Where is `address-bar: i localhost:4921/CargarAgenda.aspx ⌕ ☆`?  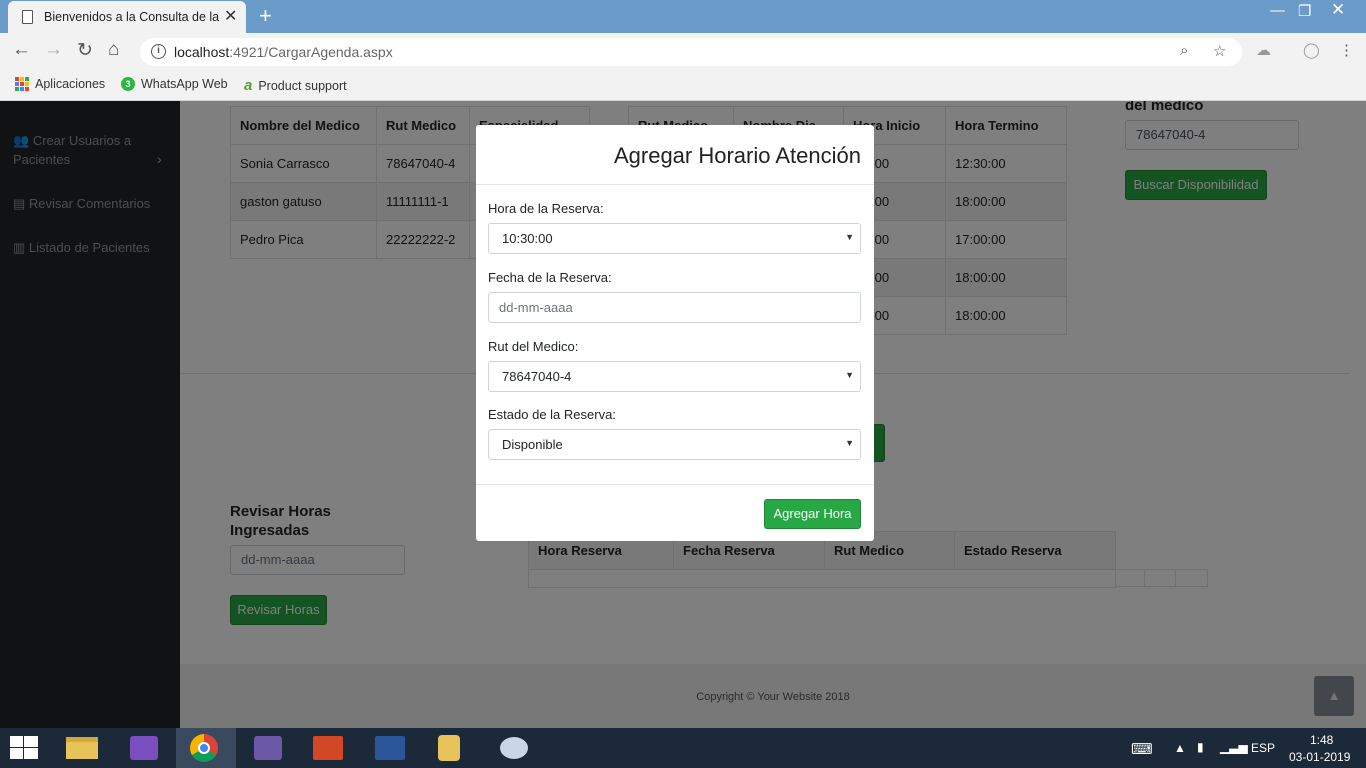
address-bar: i localhost:4921/CargarAgenda.aspx ⌕ ☆ is located at coordinates (691, 52).